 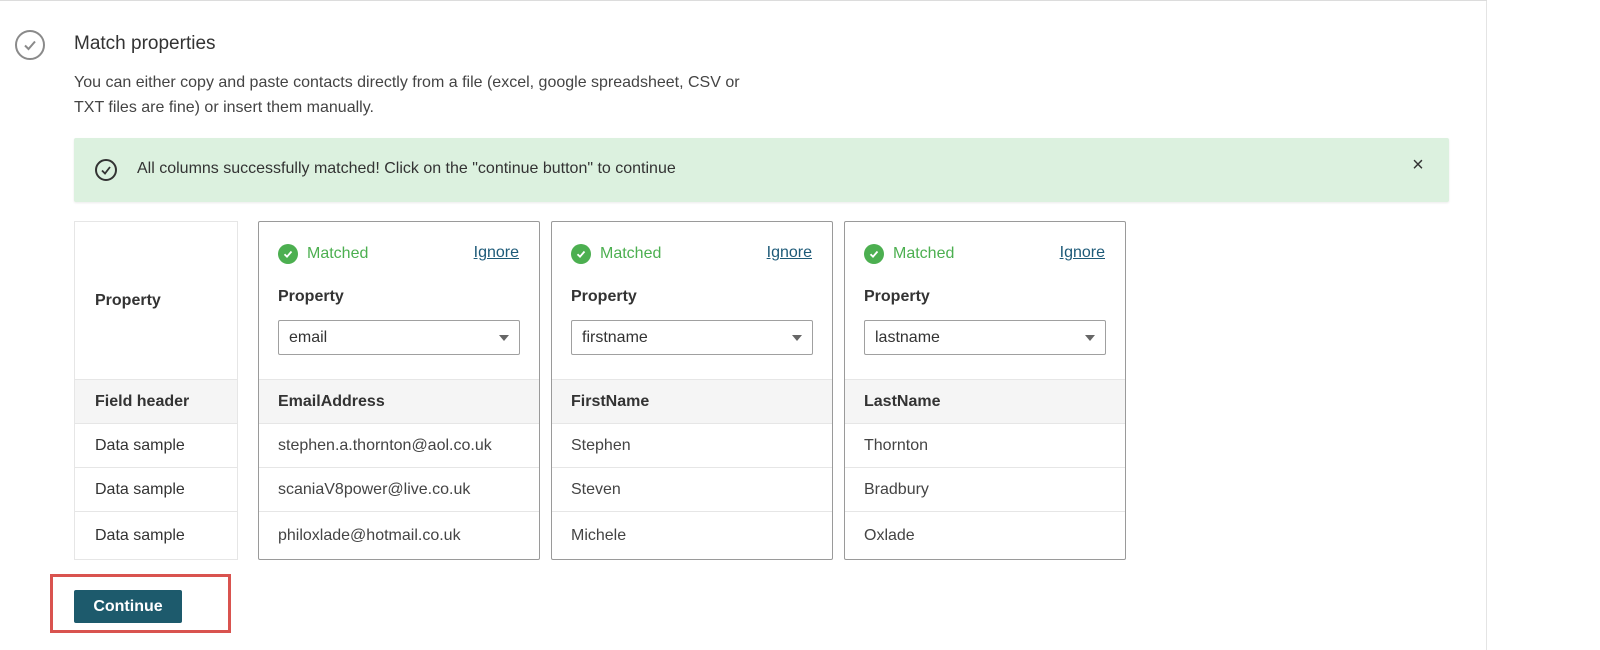 I want to click on data-sample-cell: Steven, so click(x=692, y=489).